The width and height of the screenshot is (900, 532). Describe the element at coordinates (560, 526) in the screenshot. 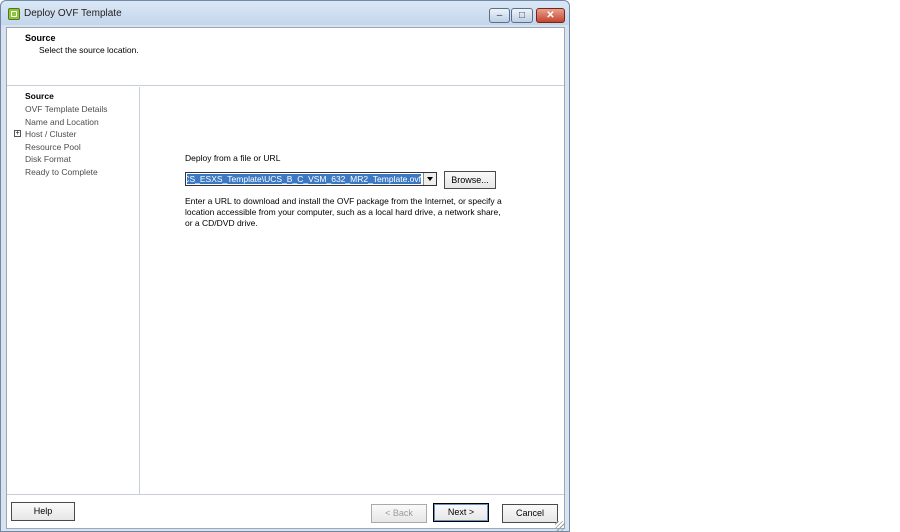

I see `resize-grip-icon` at that location.